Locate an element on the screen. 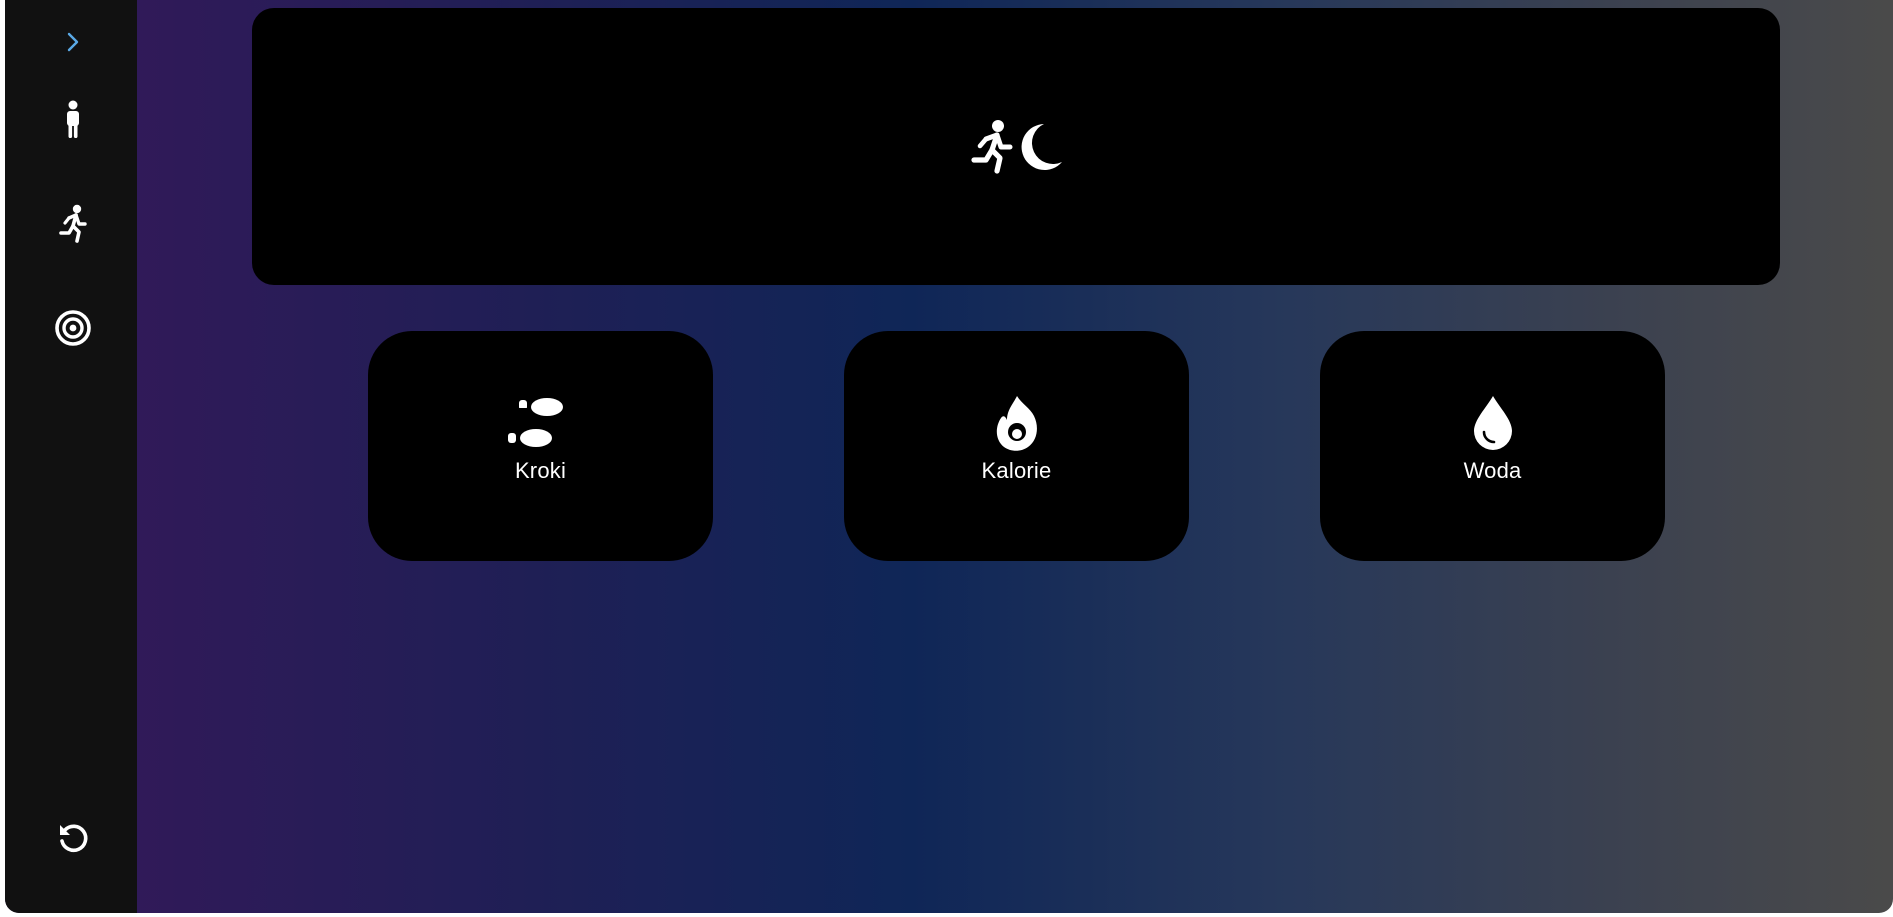  sidebar-item-body is located at coordinates (73, 120).